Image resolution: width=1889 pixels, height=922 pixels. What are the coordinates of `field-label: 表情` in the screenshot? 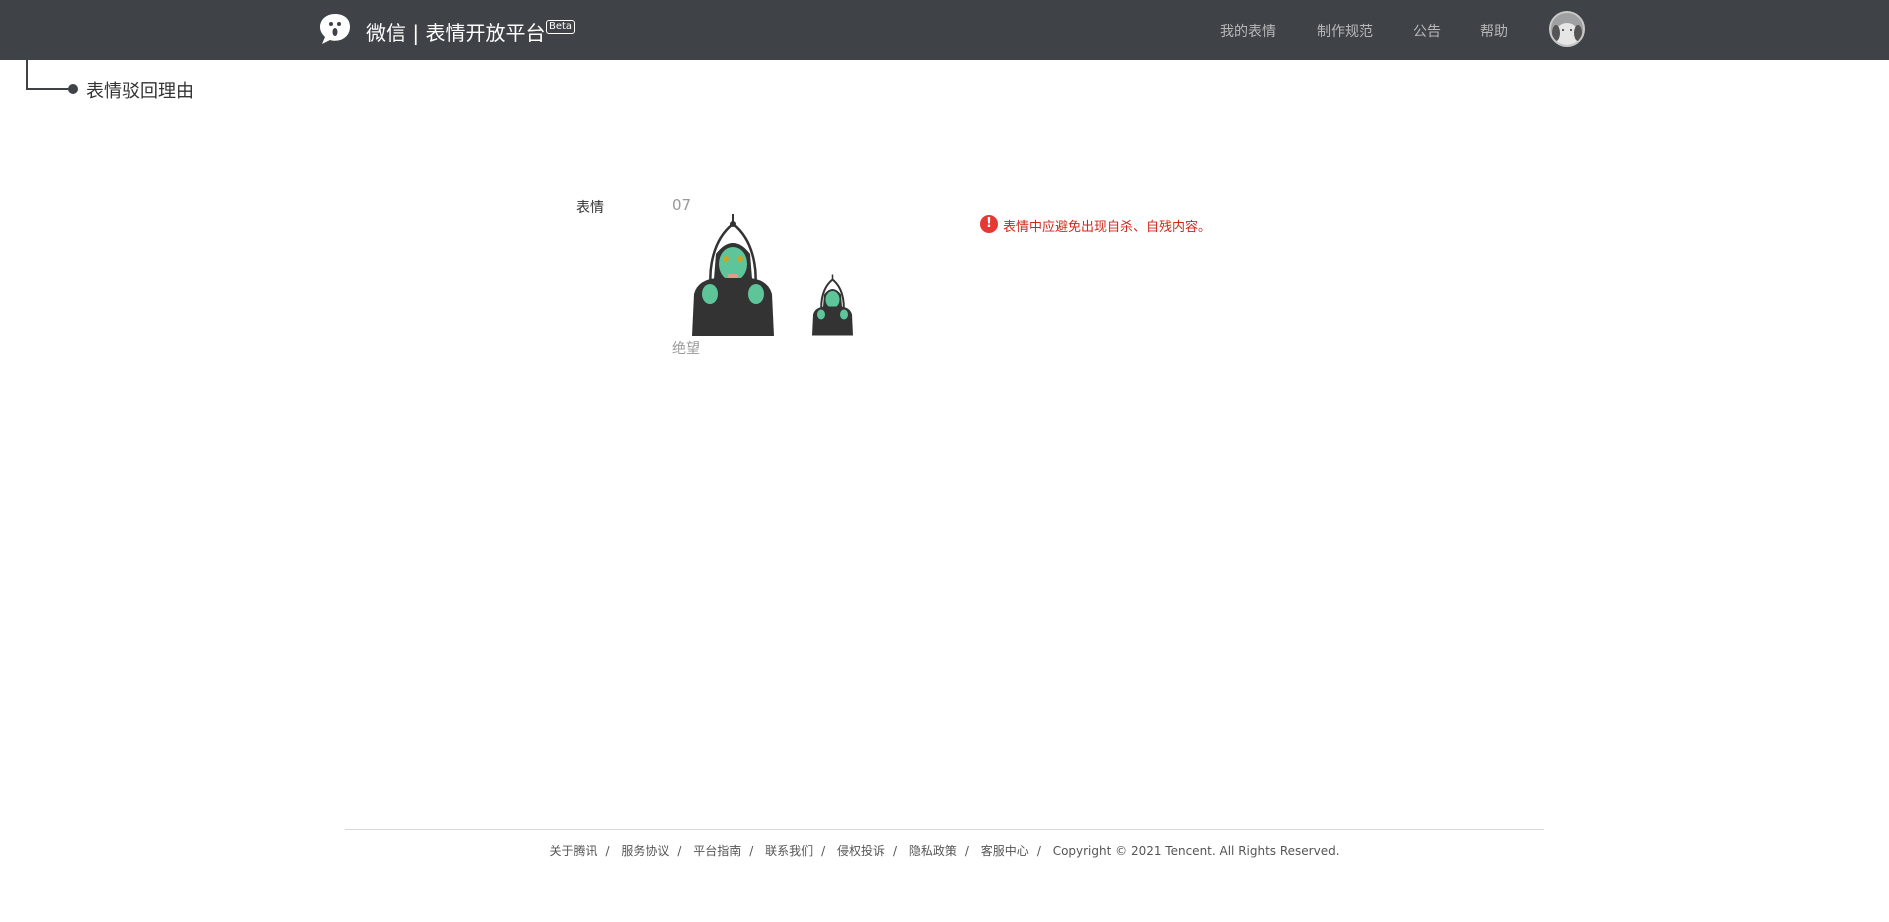 It's located at (590, 208).